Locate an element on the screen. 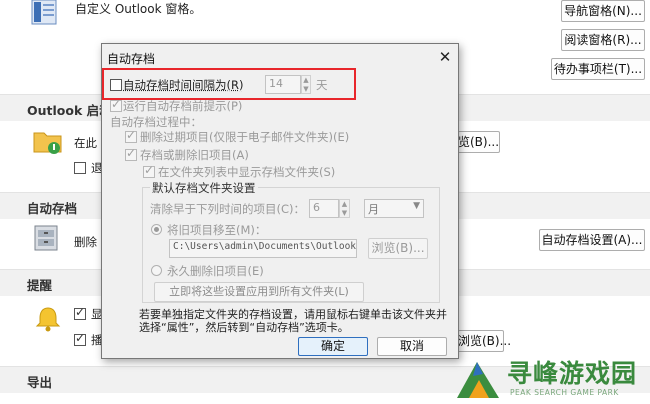 The height and width of the screenshot is (404, 650). defaults-group-title: 默认存档文件夹设置 is located at coordinates (204, 188).